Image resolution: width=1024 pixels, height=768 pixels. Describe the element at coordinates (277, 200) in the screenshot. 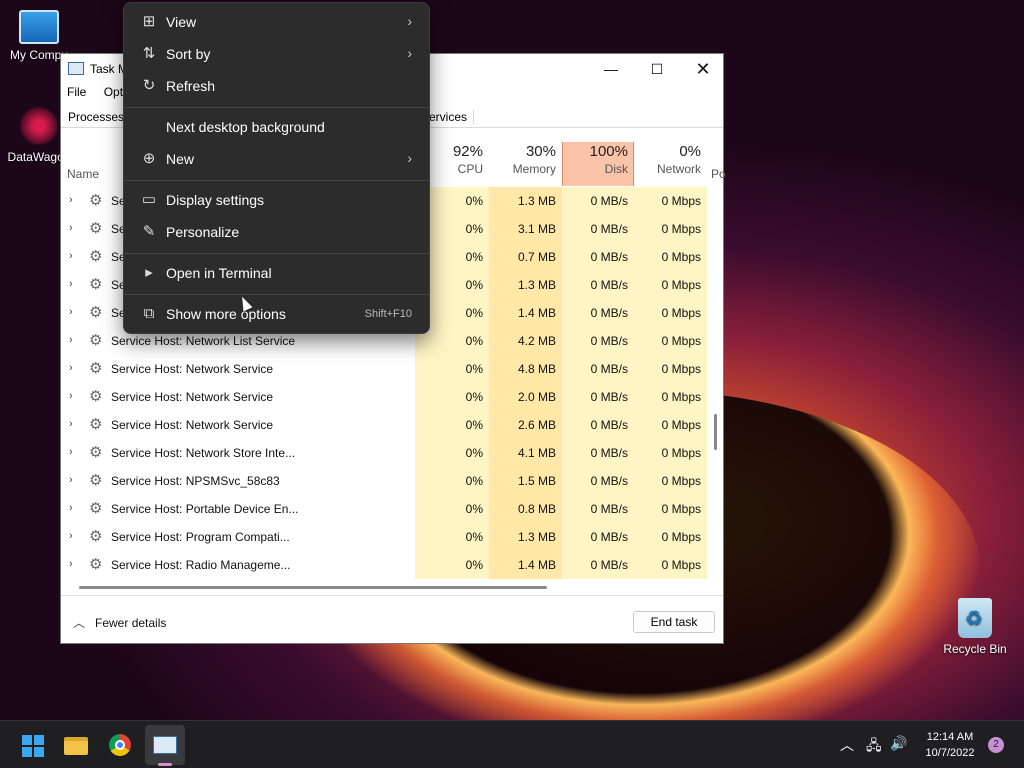

I see `menu-item-display-settings: ▭ Display settings` at that location.